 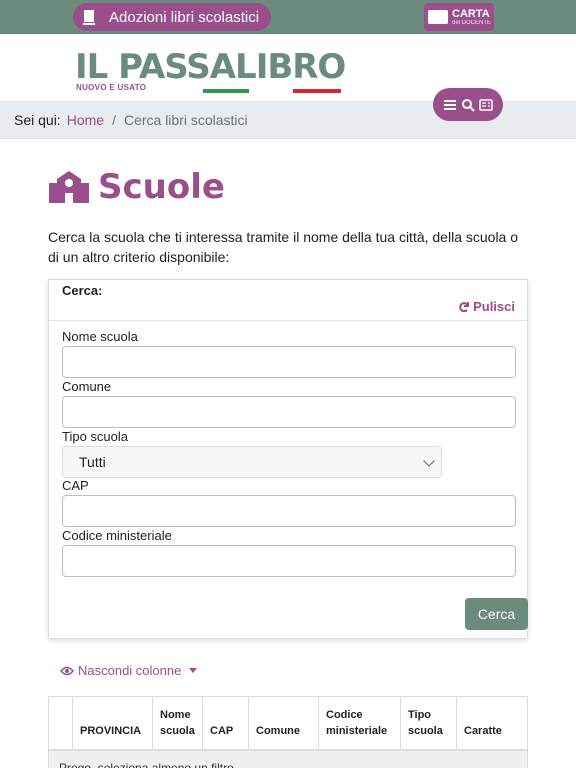 What do you see at coordinates (89, 17) in the screenshot?
I see `book-icon` at bounding box center [89, 17].